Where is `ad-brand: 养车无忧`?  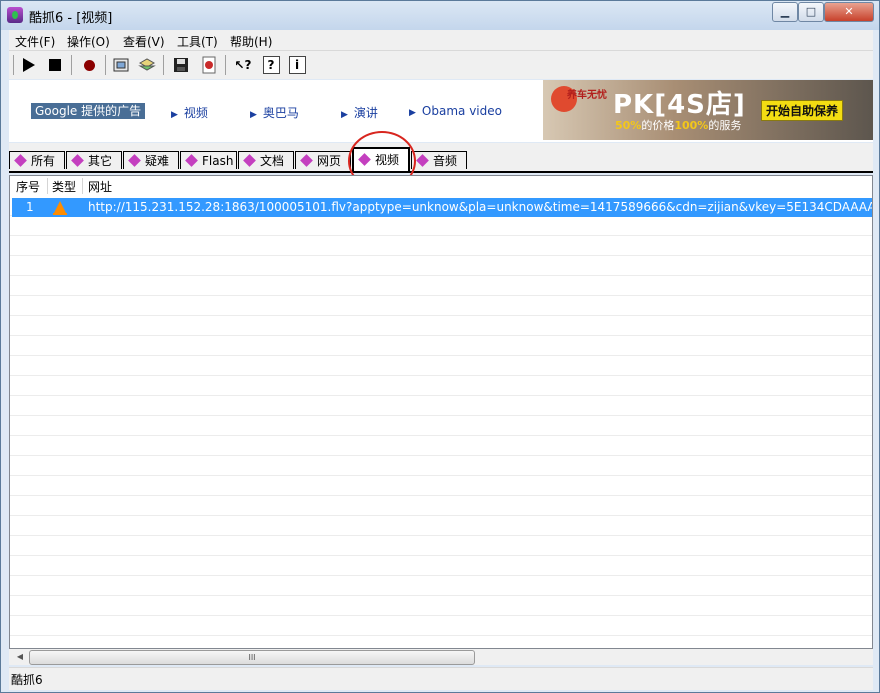
ad-brand: 养车无忧 is located at coordinates (587, 95).